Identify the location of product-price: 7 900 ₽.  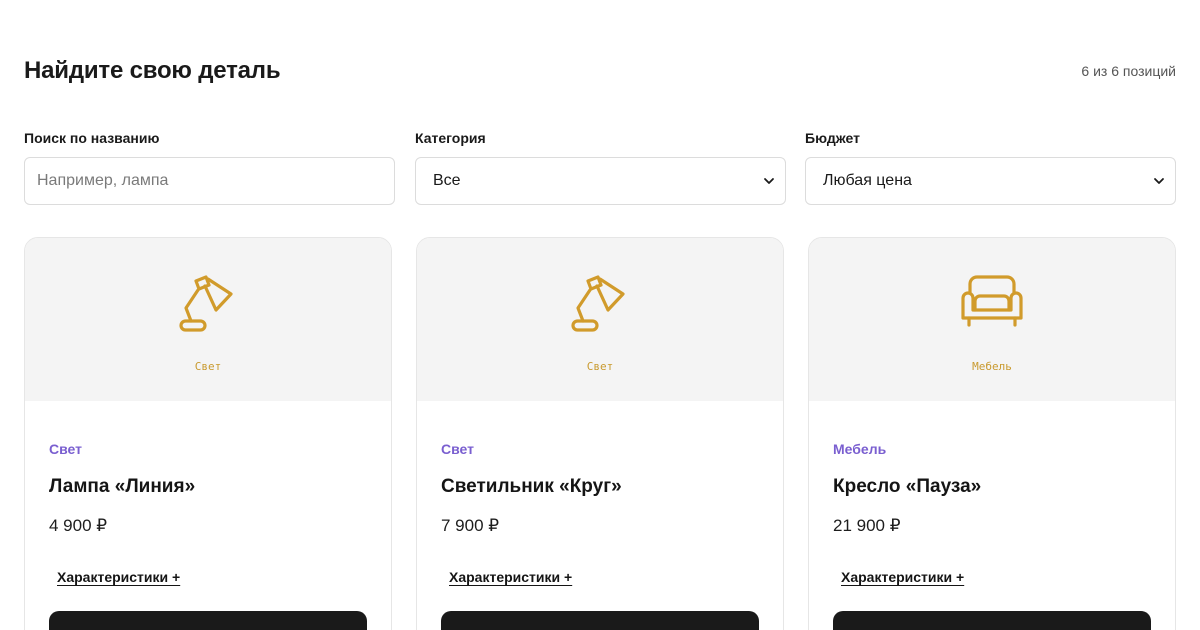
(470, 525).